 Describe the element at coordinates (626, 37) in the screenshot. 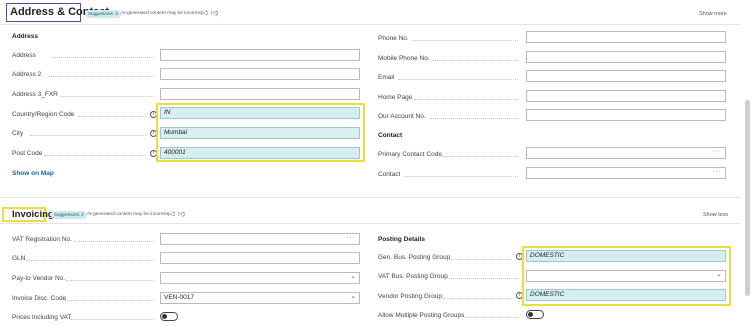

I see `phone-input` at that location.